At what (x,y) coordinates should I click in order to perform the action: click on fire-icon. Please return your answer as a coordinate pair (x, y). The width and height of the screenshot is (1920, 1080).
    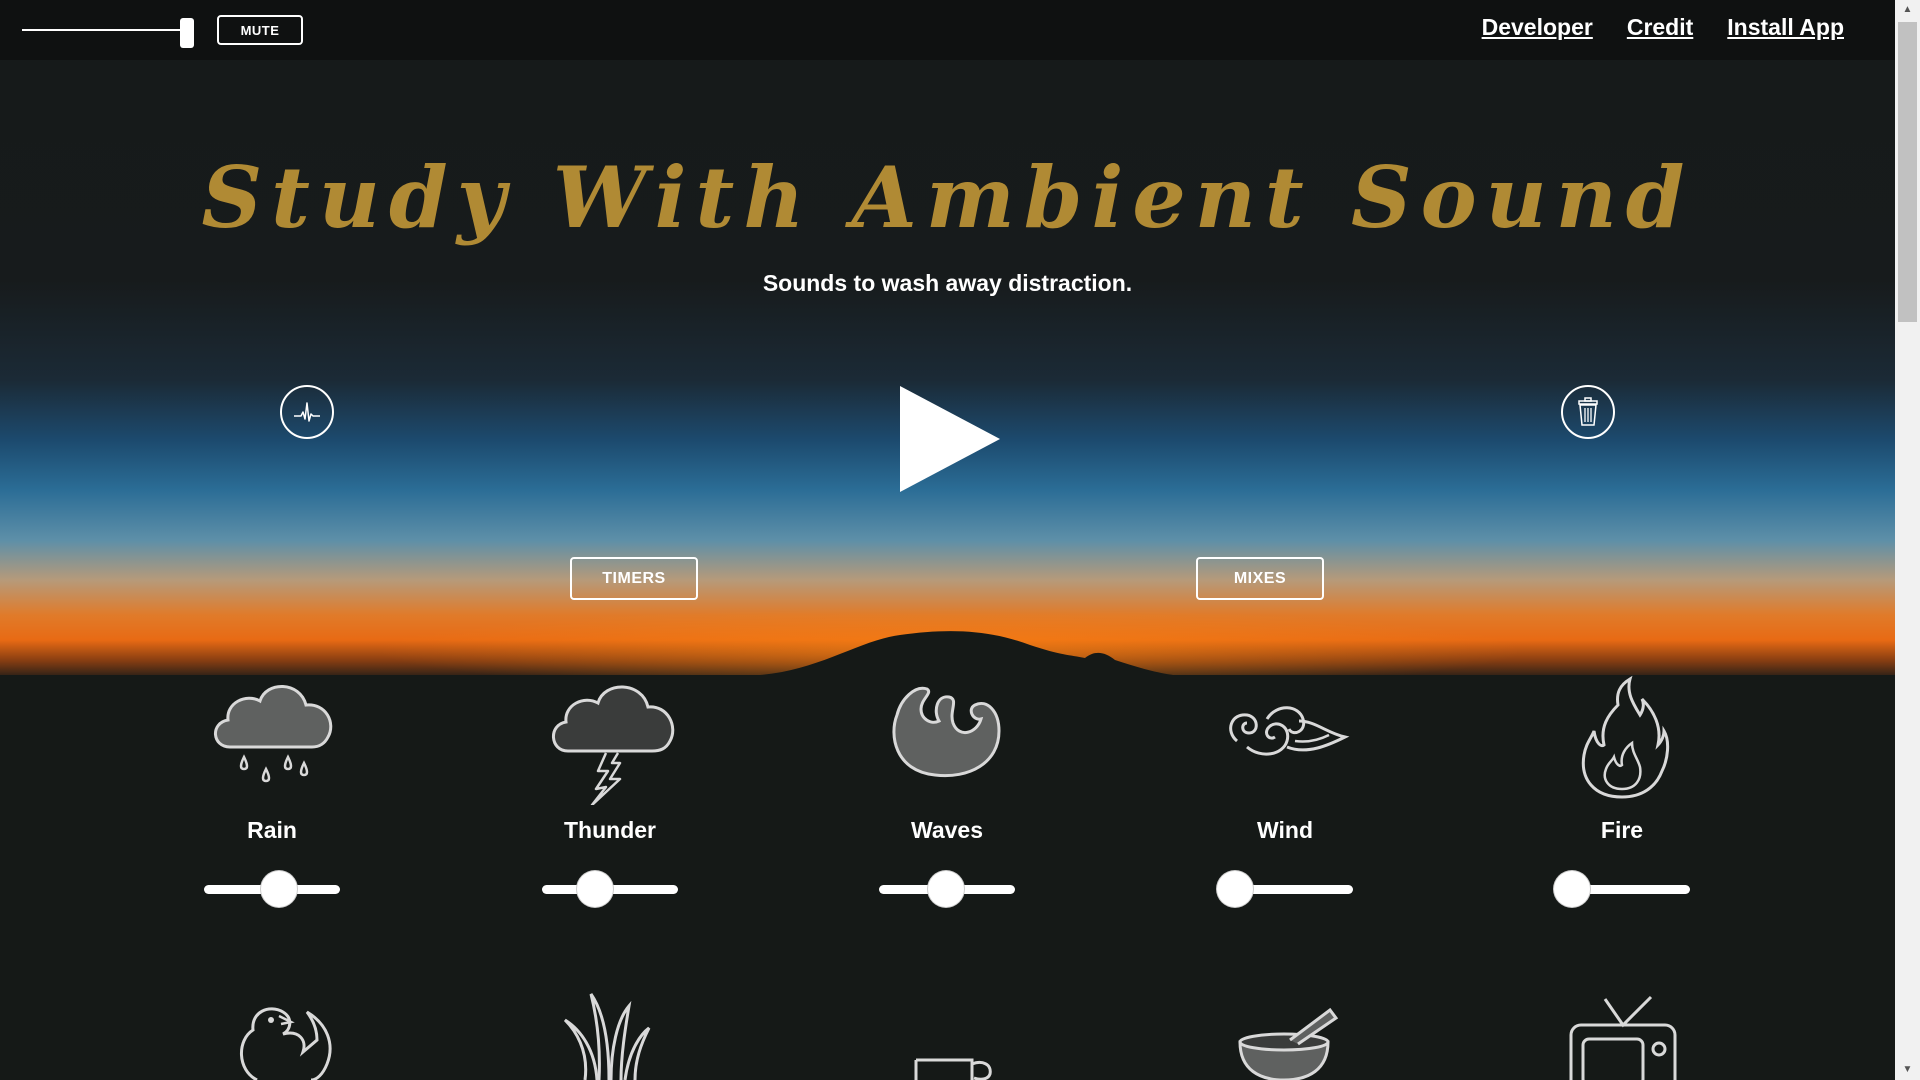
    Looking at the image, I should click on (1622, 740).